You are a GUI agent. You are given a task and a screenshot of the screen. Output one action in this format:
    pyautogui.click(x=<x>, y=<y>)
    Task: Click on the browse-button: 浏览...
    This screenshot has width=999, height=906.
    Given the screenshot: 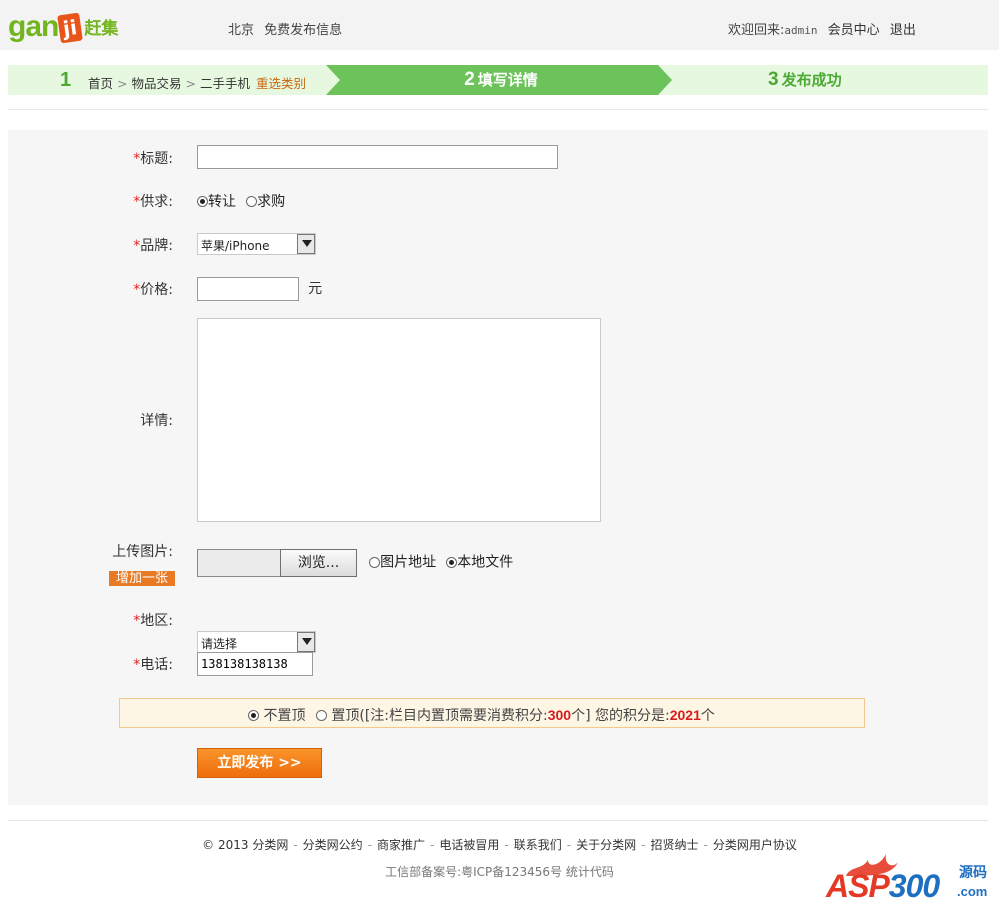 What is the action you would take?
    pyautogui.click(x=318, y=563)
    